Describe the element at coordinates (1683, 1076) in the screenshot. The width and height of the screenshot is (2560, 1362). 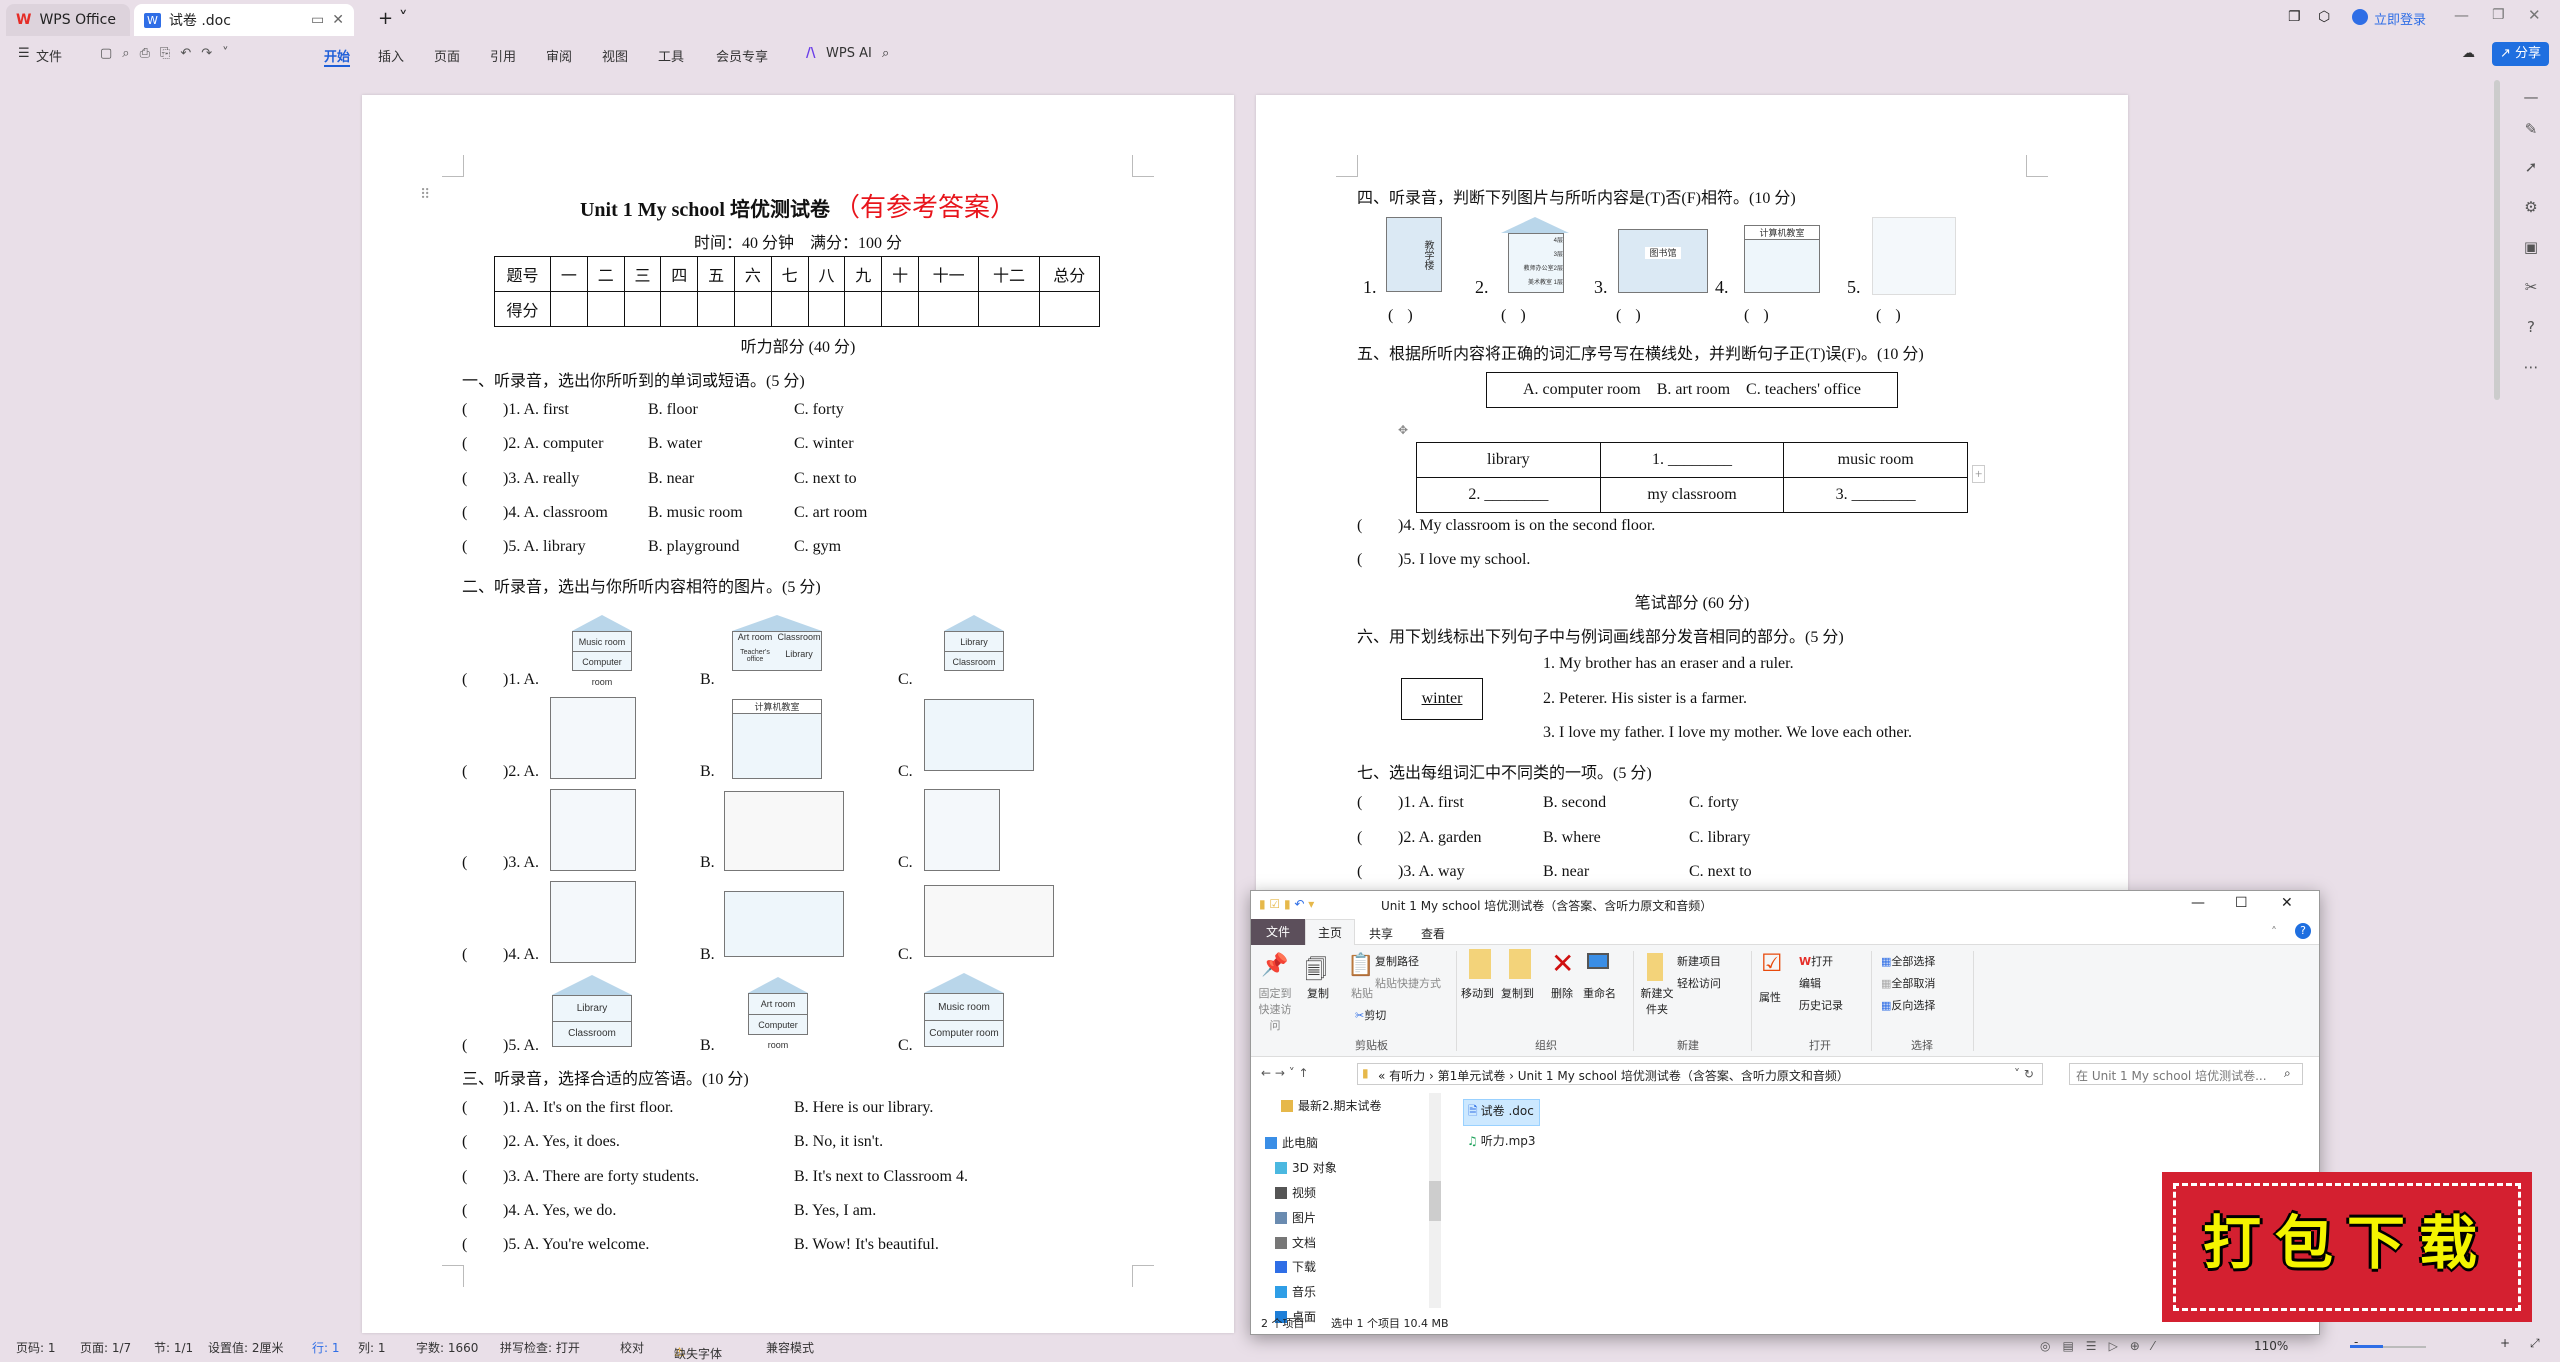
I see `breadcrumb-item: Unit 1 My school 培优测试卷（含答案、含听力原文和音频）` at that location.